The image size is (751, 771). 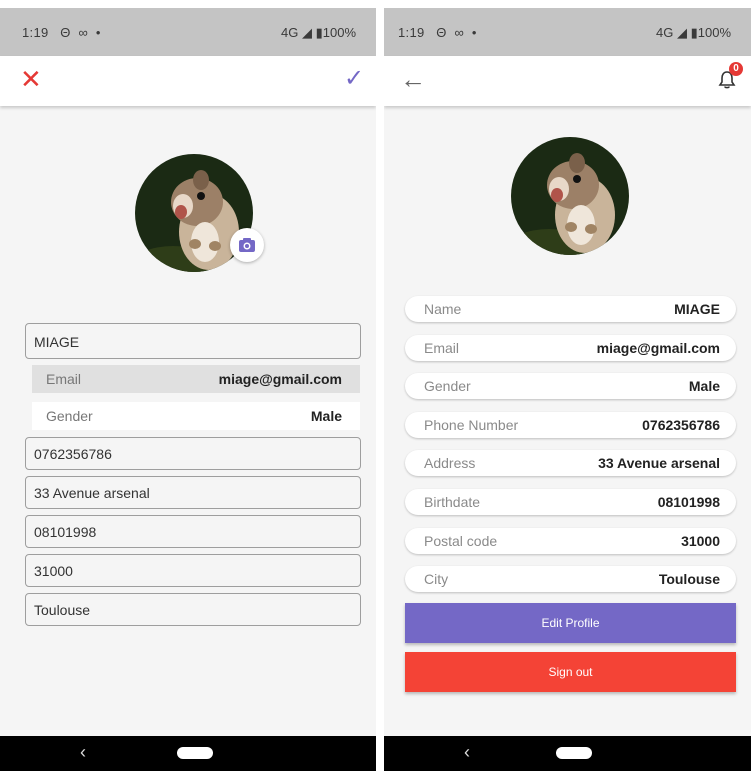 What do you see at coordinates (443, 309) in the screenshot?
I see `row-label: Name` at bounding box center [443, 309].